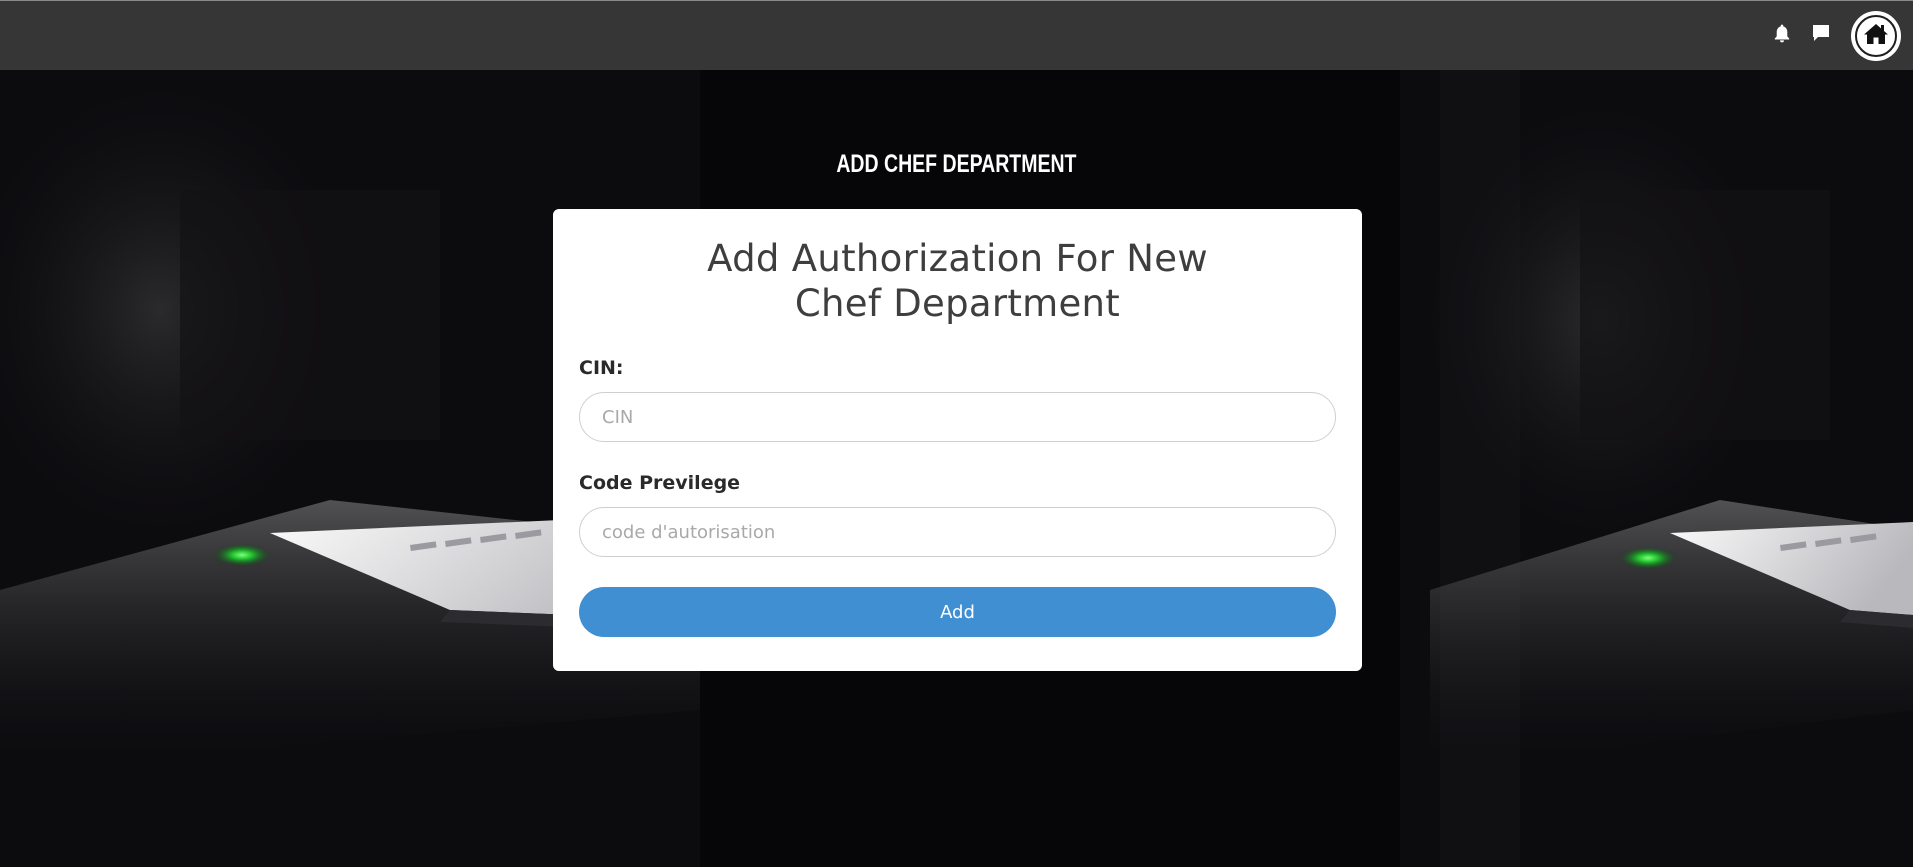 Image resolution: width=1913 pixels, height=867 pixels. What do you see at coordinates (601, 368) in the screenshot?
I see `cin-label: CIN:` at bounding box center [601, 368].